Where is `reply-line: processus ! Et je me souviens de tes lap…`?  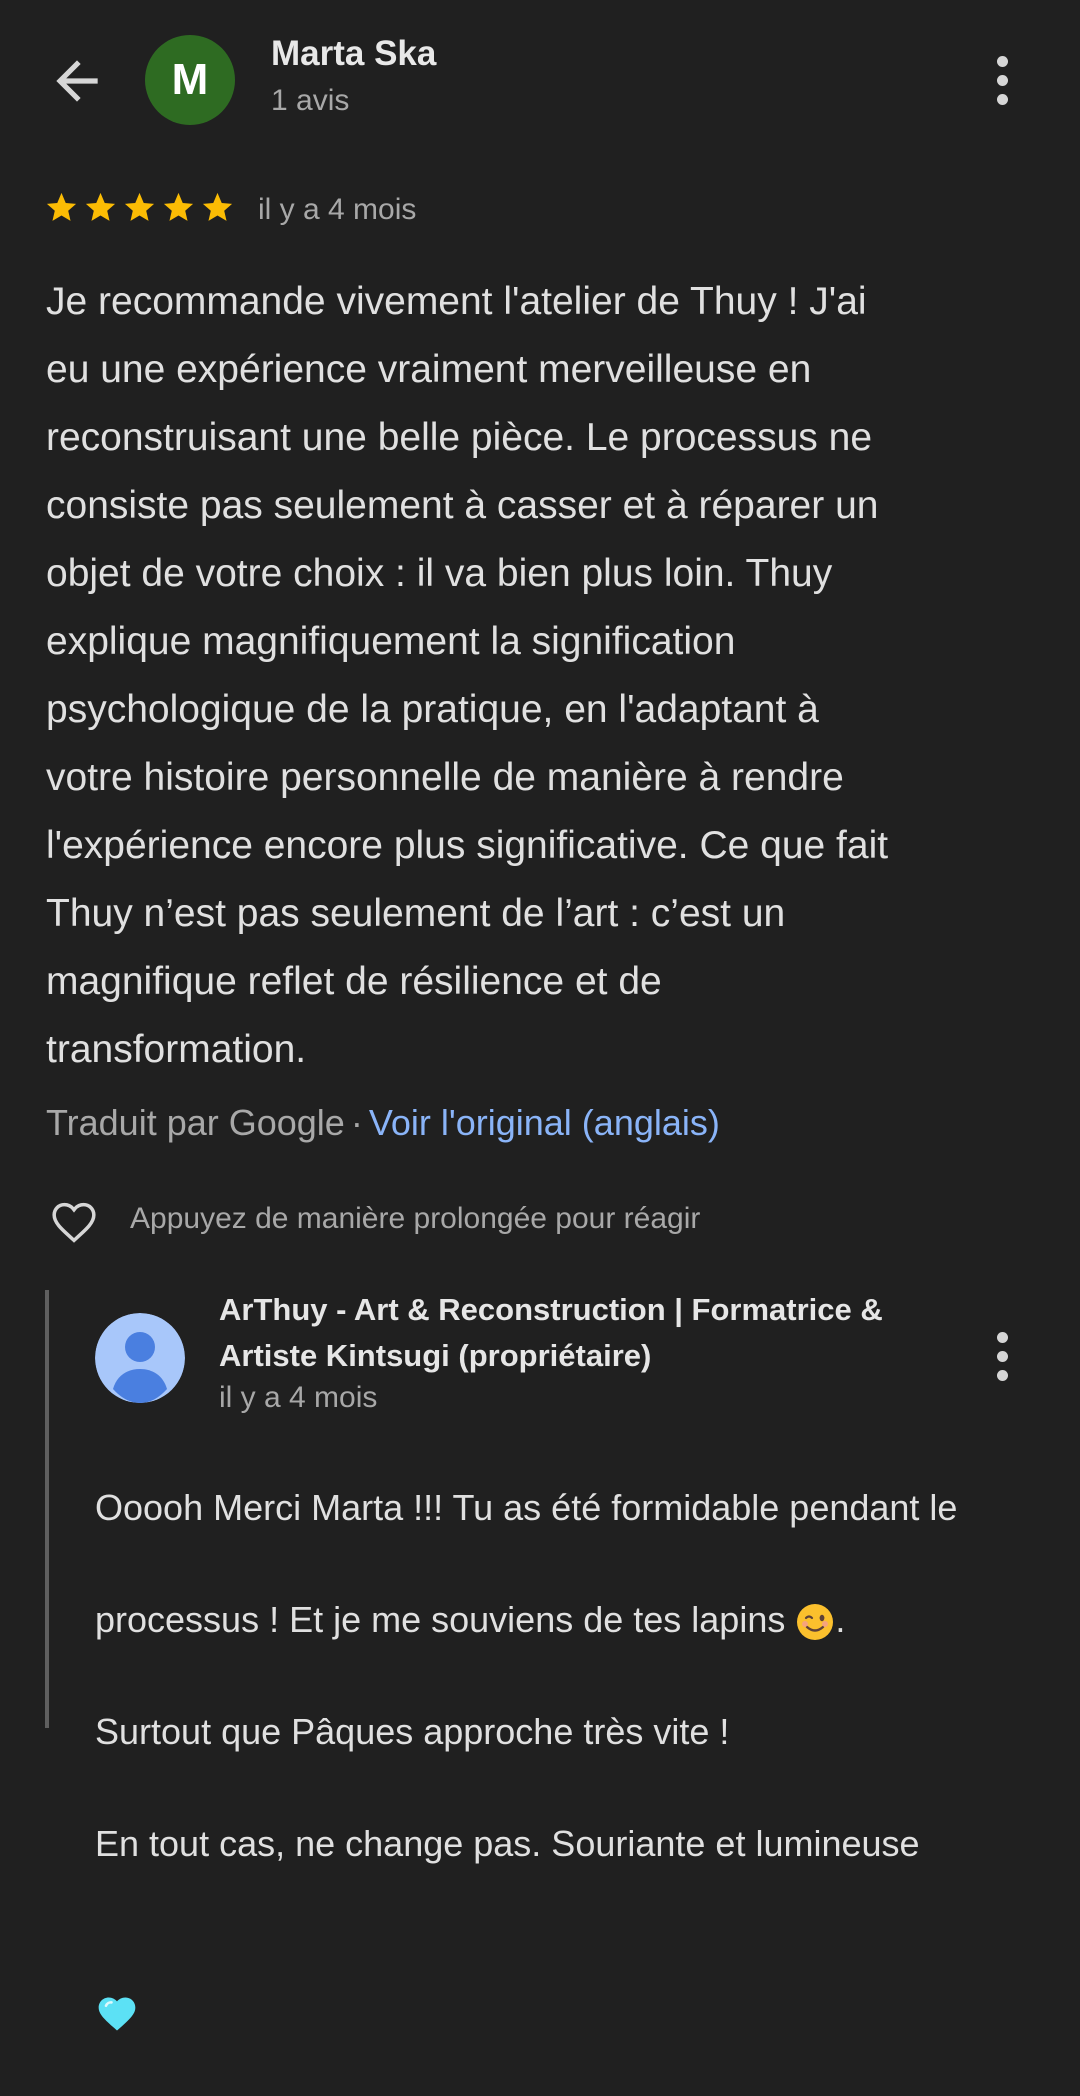 reply-line: processus ! Et je me souviens de tes lap… is located at coordinates (575, 1620).